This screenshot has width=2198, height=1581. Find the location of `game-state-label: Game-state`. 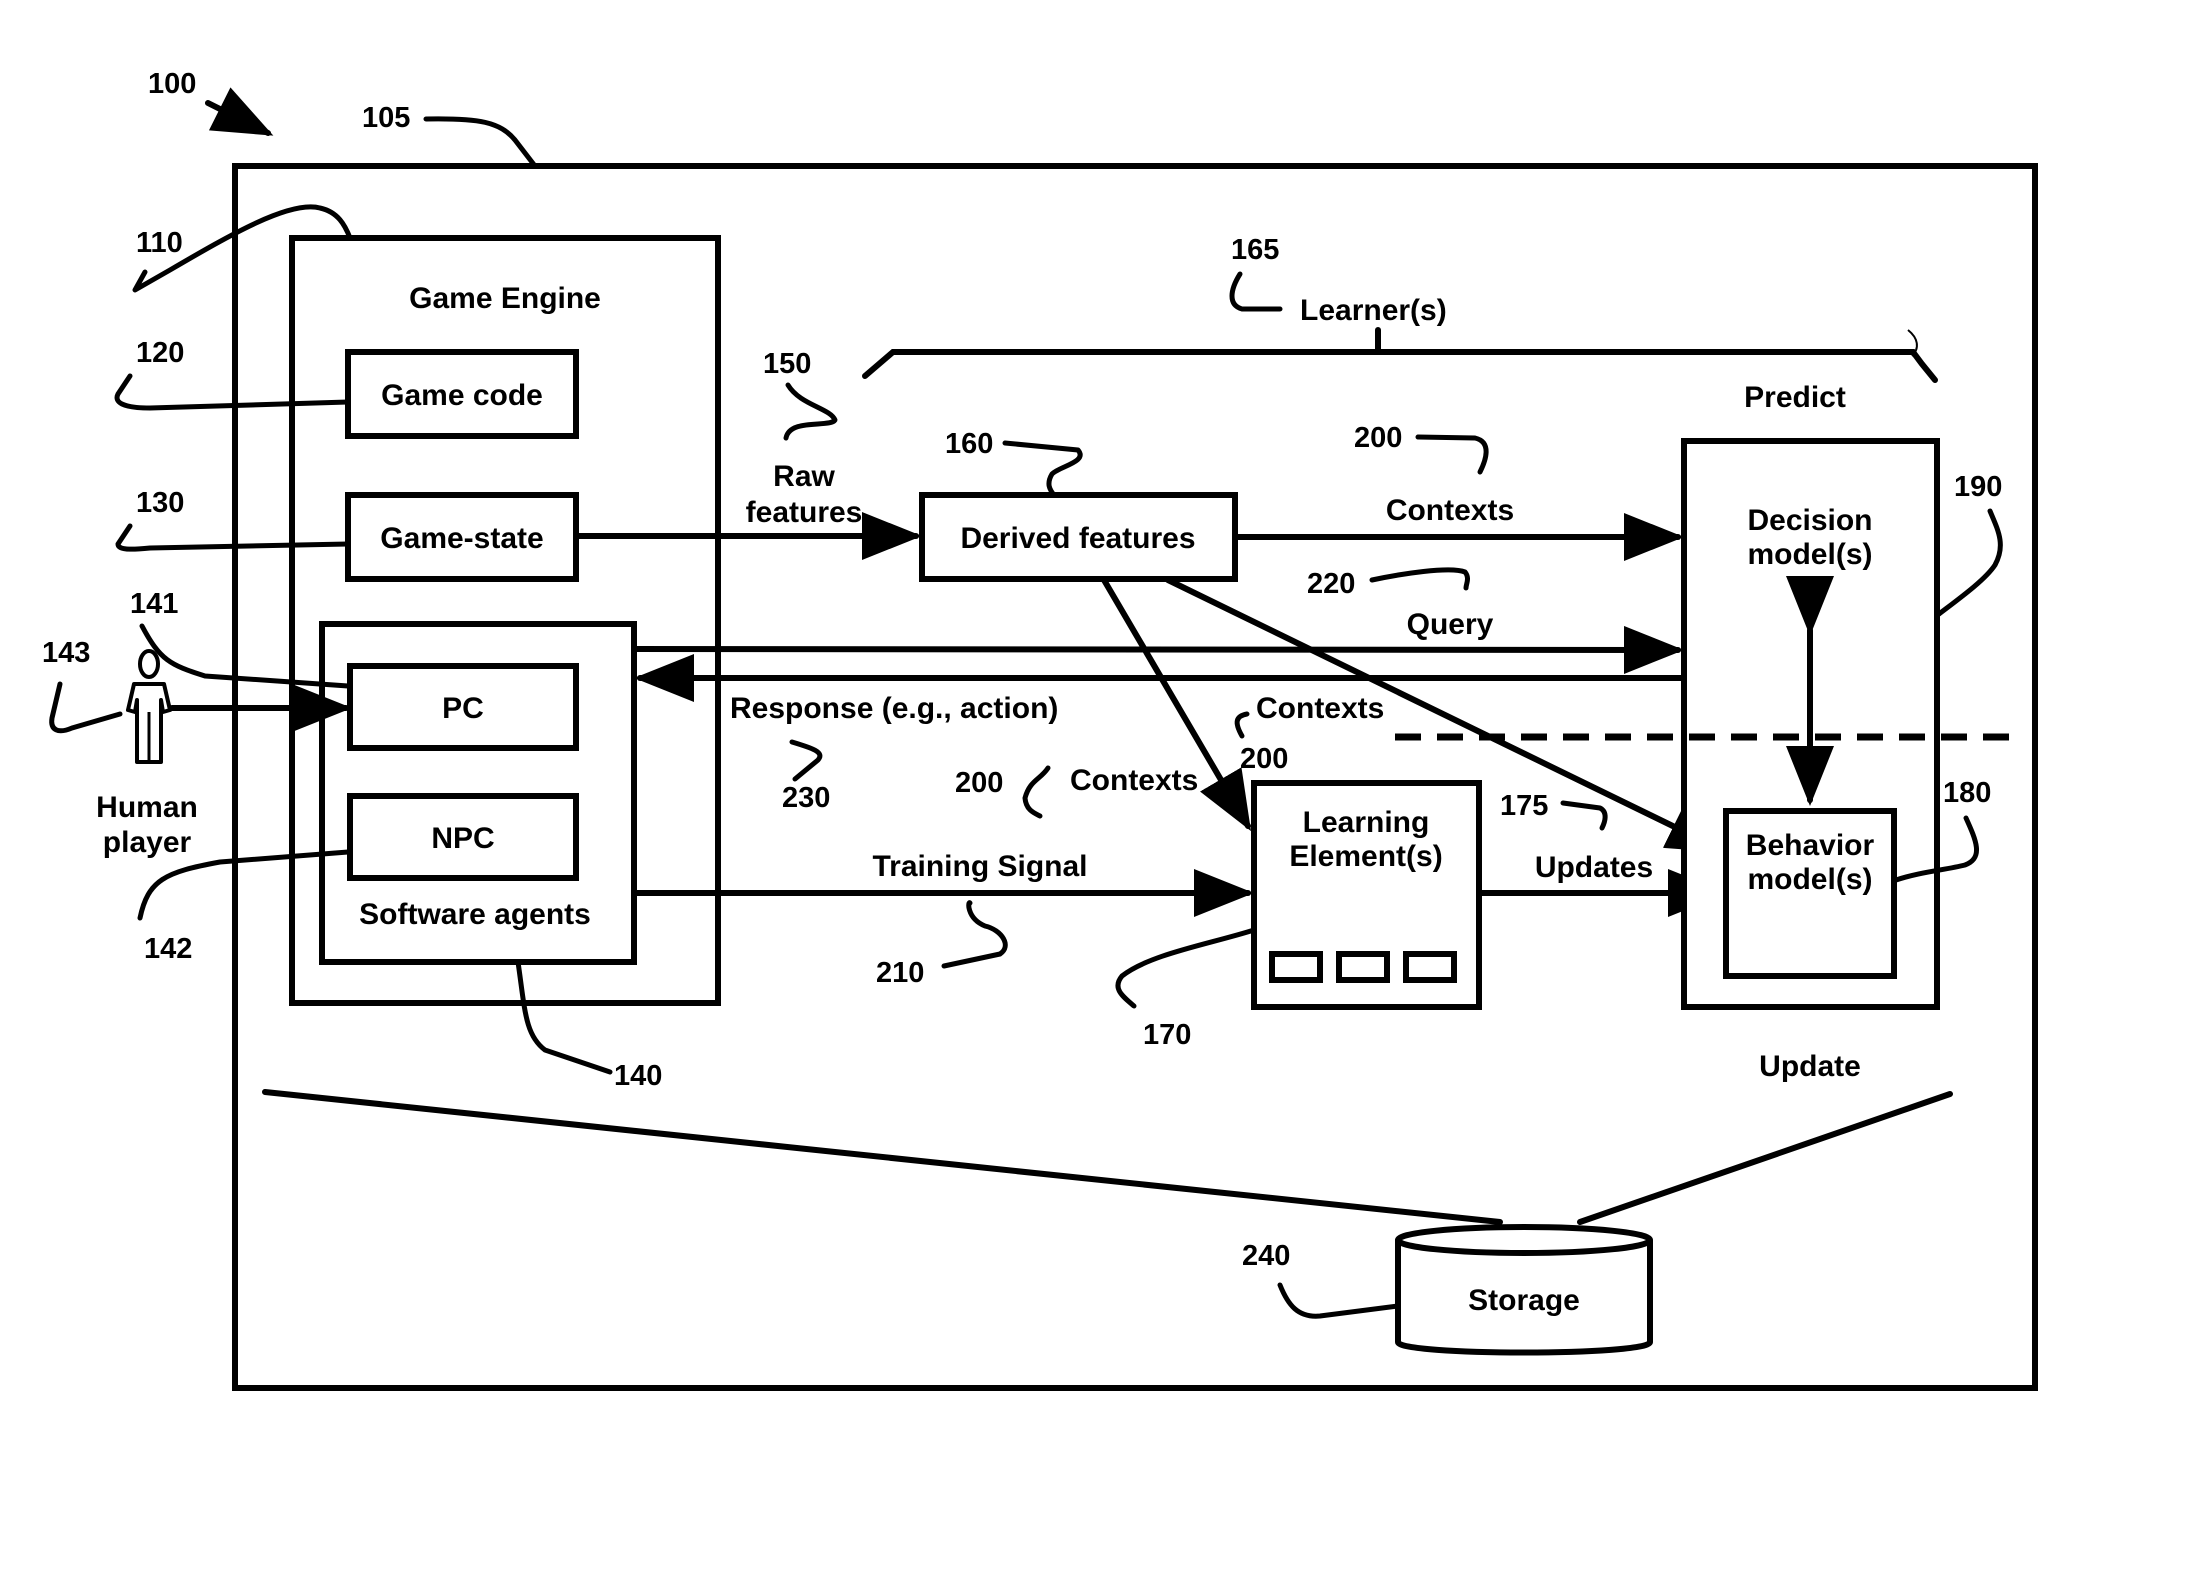

game-state-label: Game-state is located at coordinates (461, 538).